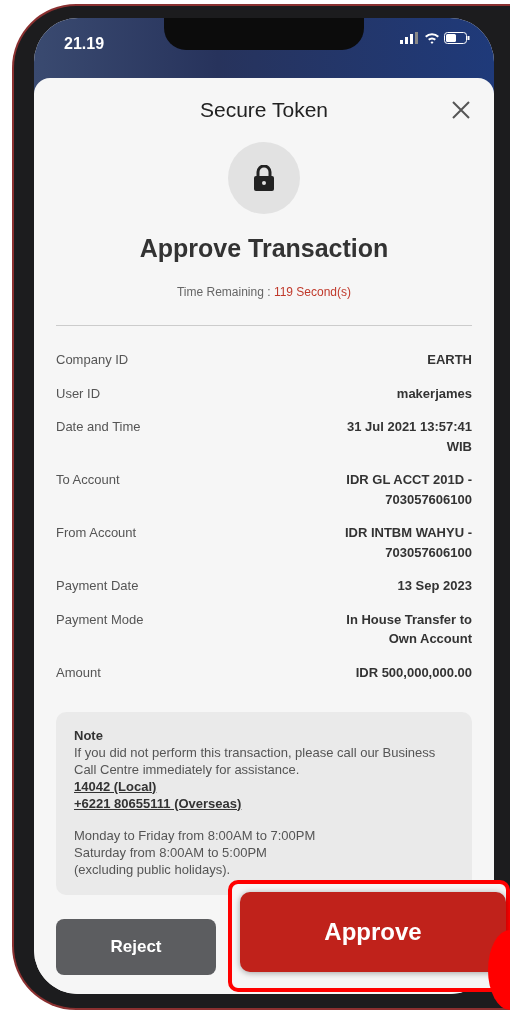 This screenshot has height=1018, width=510. Describe the element at coordinates (89, 736) in the screenshot. I see `note-title: Note` at that location.